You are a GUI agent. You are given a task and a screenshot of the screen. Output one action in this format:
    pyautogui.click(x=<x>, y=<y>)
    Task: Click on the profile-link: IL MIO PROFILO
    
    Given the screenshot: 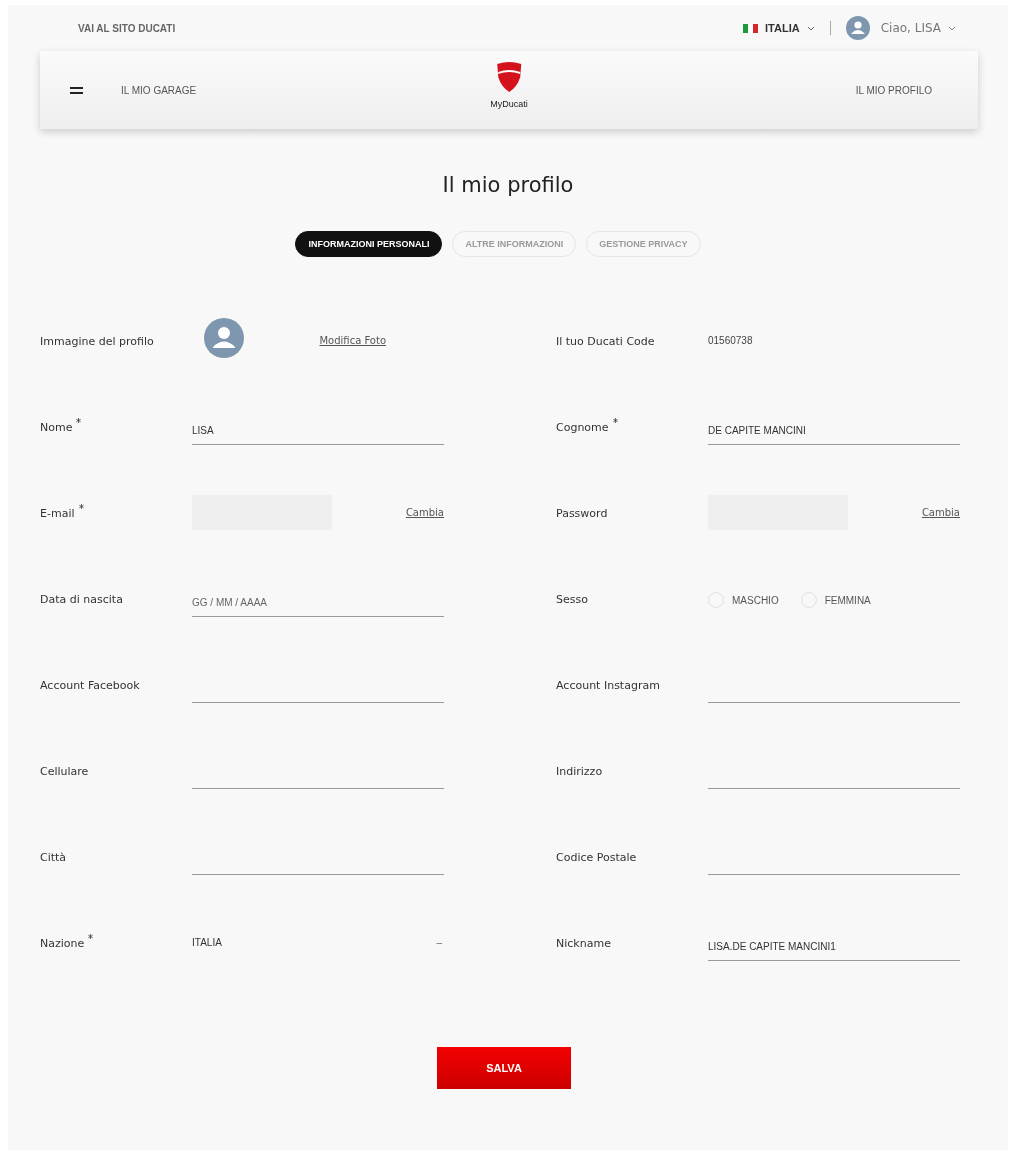 What is the action you would take?
    pyautogui.click(x=893, y=90)
    